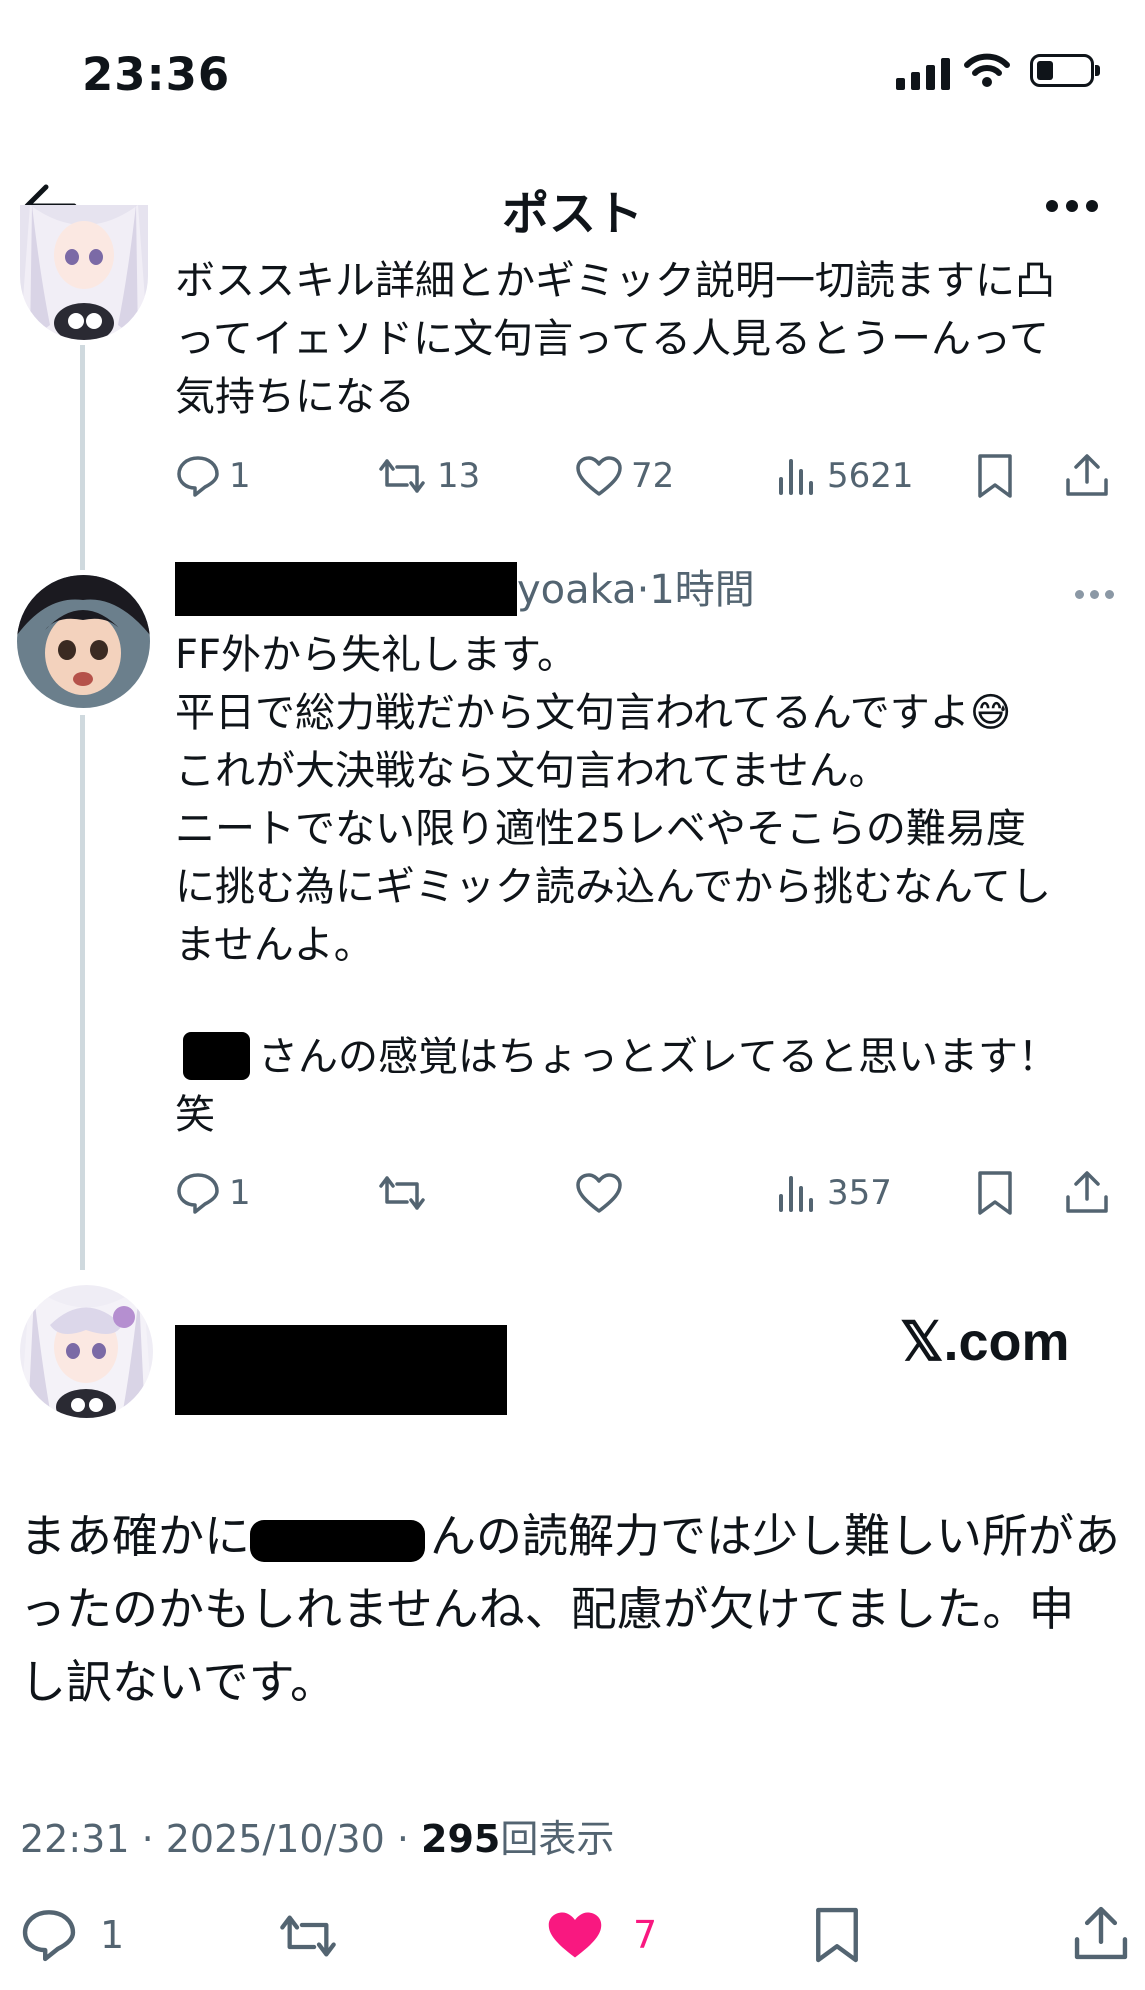  I want to click on repost-button: 13, so click(427, 476).